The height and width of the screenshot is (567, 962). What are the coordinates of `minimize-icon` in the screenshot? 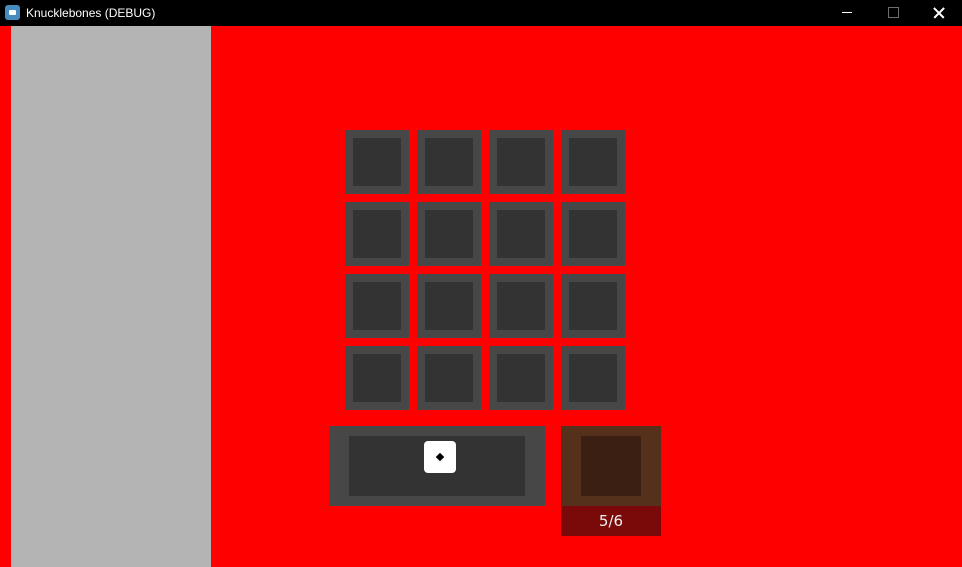 It's located at (847, 13).